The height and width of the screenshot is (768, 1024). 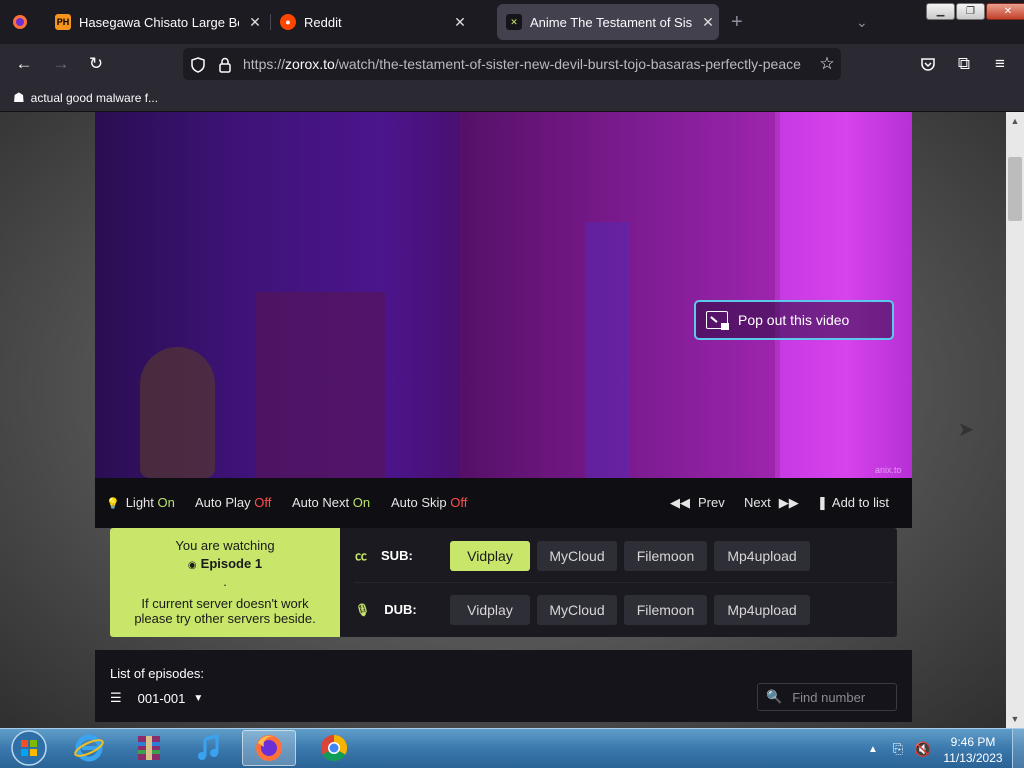 What do you see at coordinates (577, 610) in the screenshot?
I see `dub-server-mycloud: MyCloud` at bounding box center [577, 610].